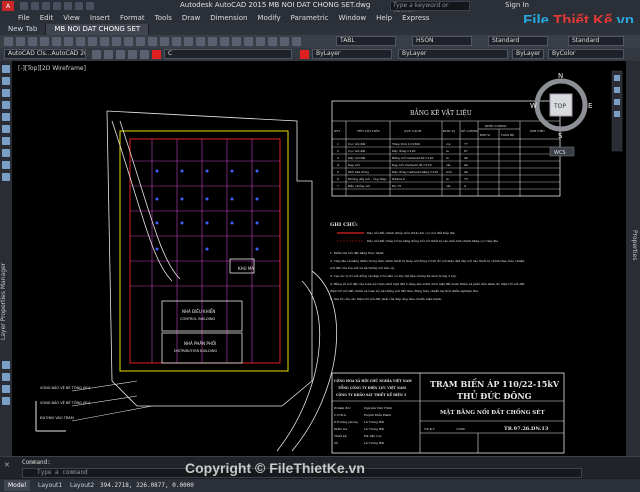  I want to click on properties-palette-label: Properties, so click(633, 260).